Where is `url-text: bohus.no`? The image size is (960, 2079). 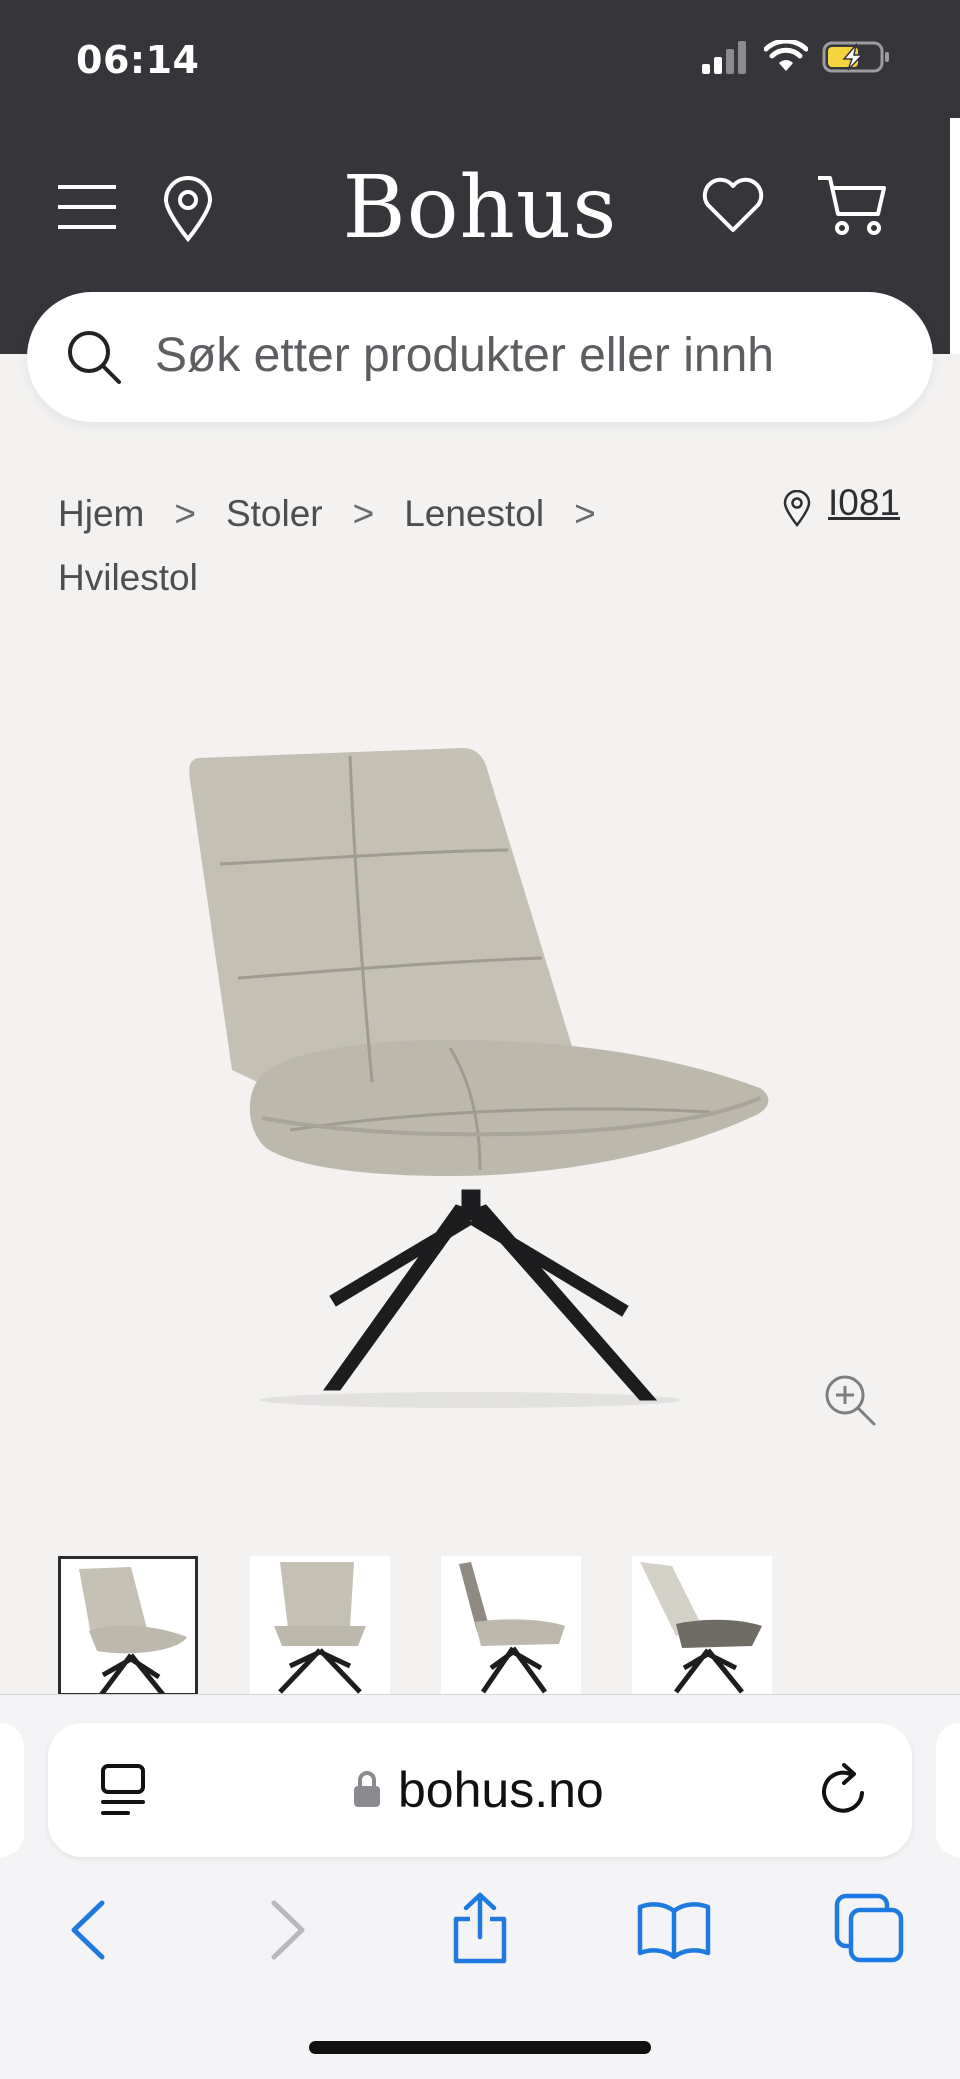
url-text: bohus.no is located at coordinates (501, 1790).